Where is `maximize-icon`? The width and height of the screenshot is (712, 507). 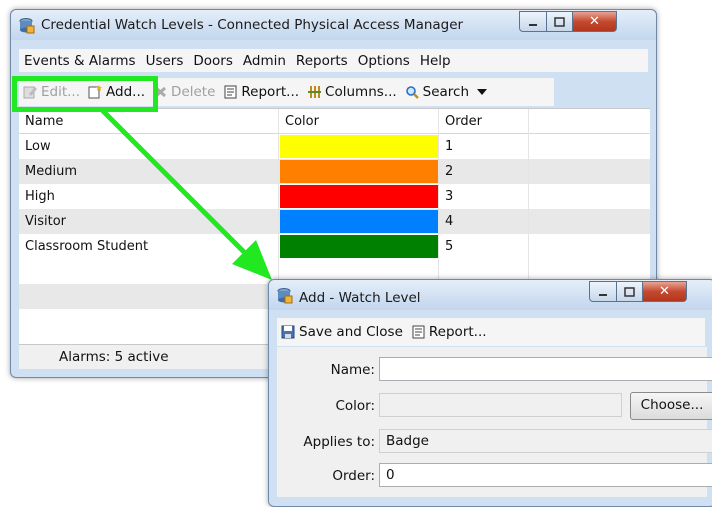 maximize-icon is located at coordinates (629, 291).